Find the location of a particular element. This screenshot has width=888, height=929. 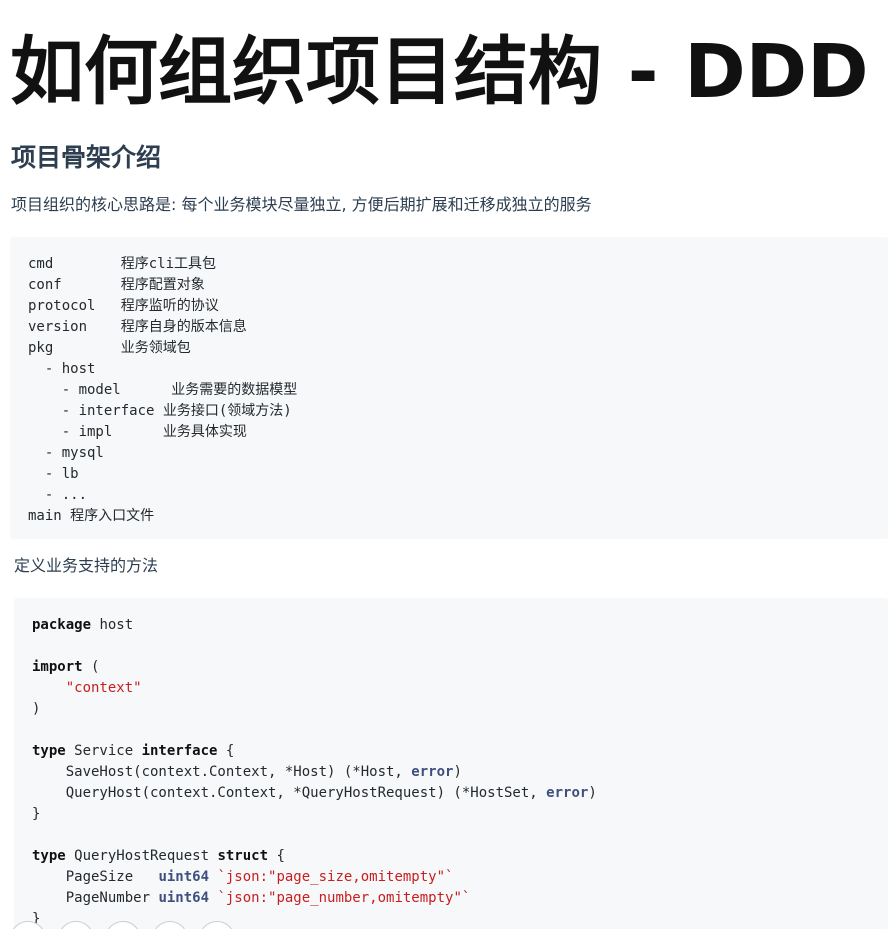

service-name: Service is located at coordinates (103, 751).